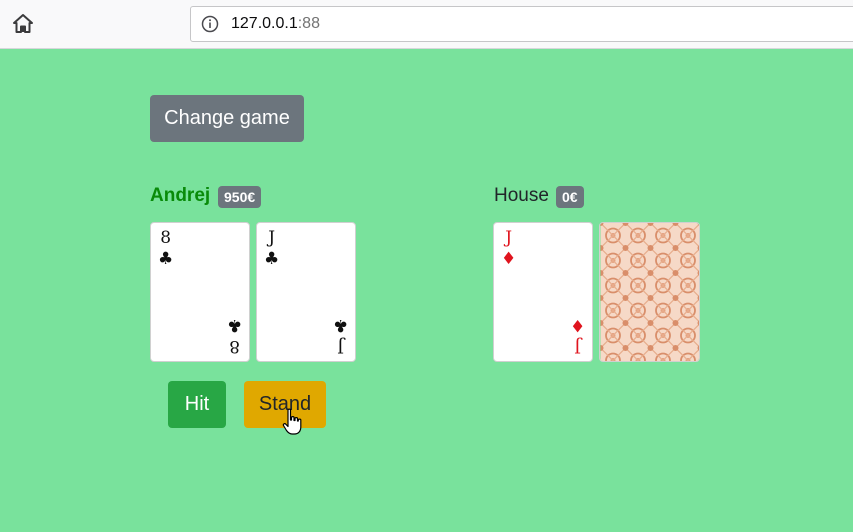  Describe the element at coordinates (210, 24) in the screenshot. I see `info-icon` at that location.